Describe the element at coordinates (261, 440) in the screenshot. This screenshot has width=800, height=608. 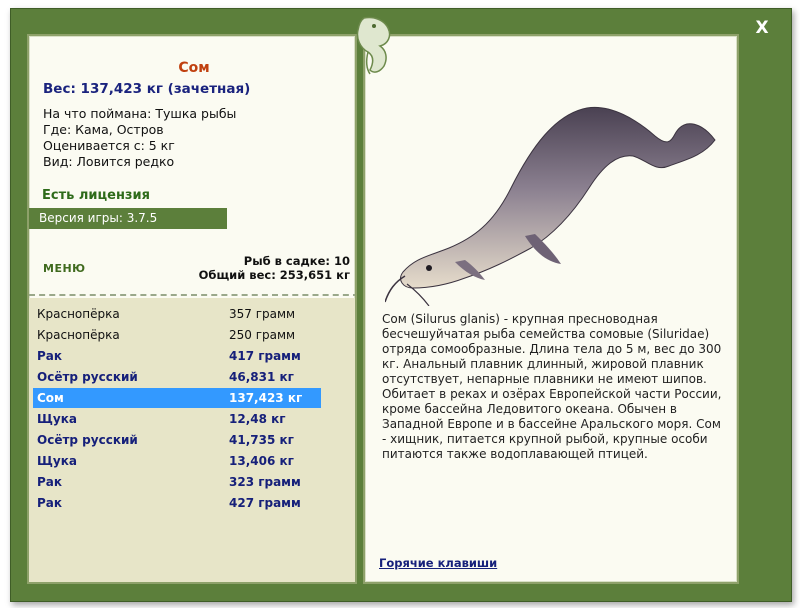
I see `catch-fish-weight: 41,735 кг` at that location.